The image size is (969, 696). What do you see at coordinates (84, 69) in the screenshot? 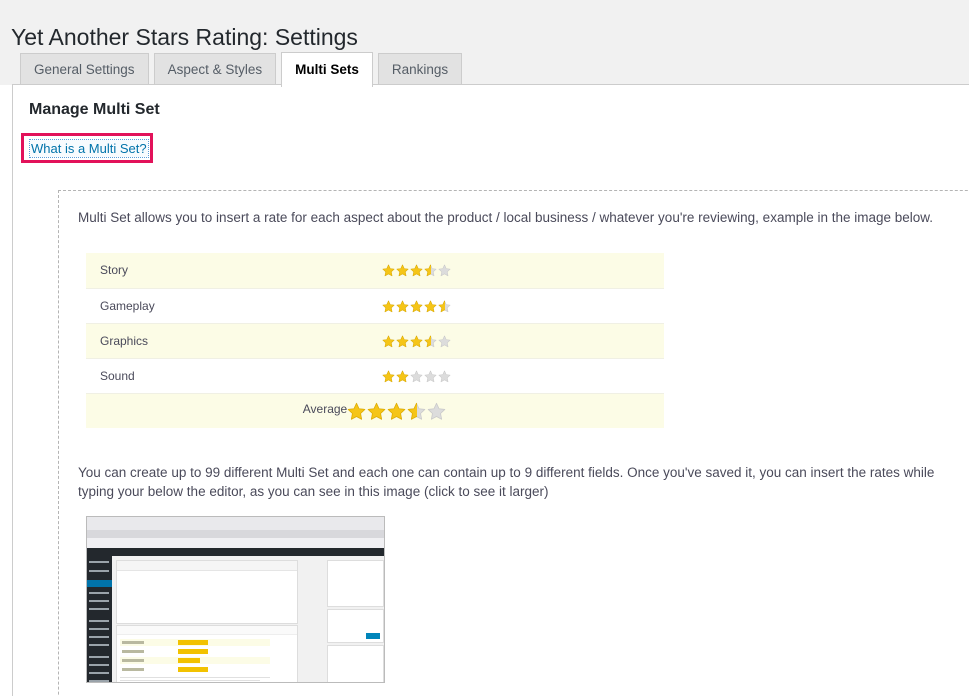
I see `tab-general-settings: General Settings` at bounding box center [84, 69].